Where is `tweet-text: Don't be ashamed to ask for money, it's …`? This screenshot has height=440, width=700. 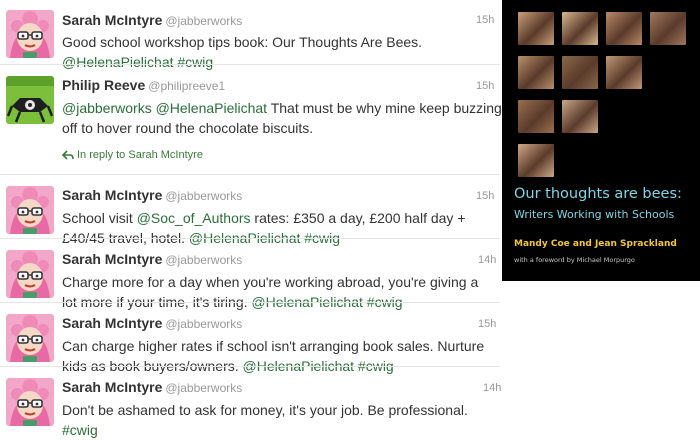 tweet-text: Don't be ashamed to ask for money, it's … is located at coordinates (282, 420).